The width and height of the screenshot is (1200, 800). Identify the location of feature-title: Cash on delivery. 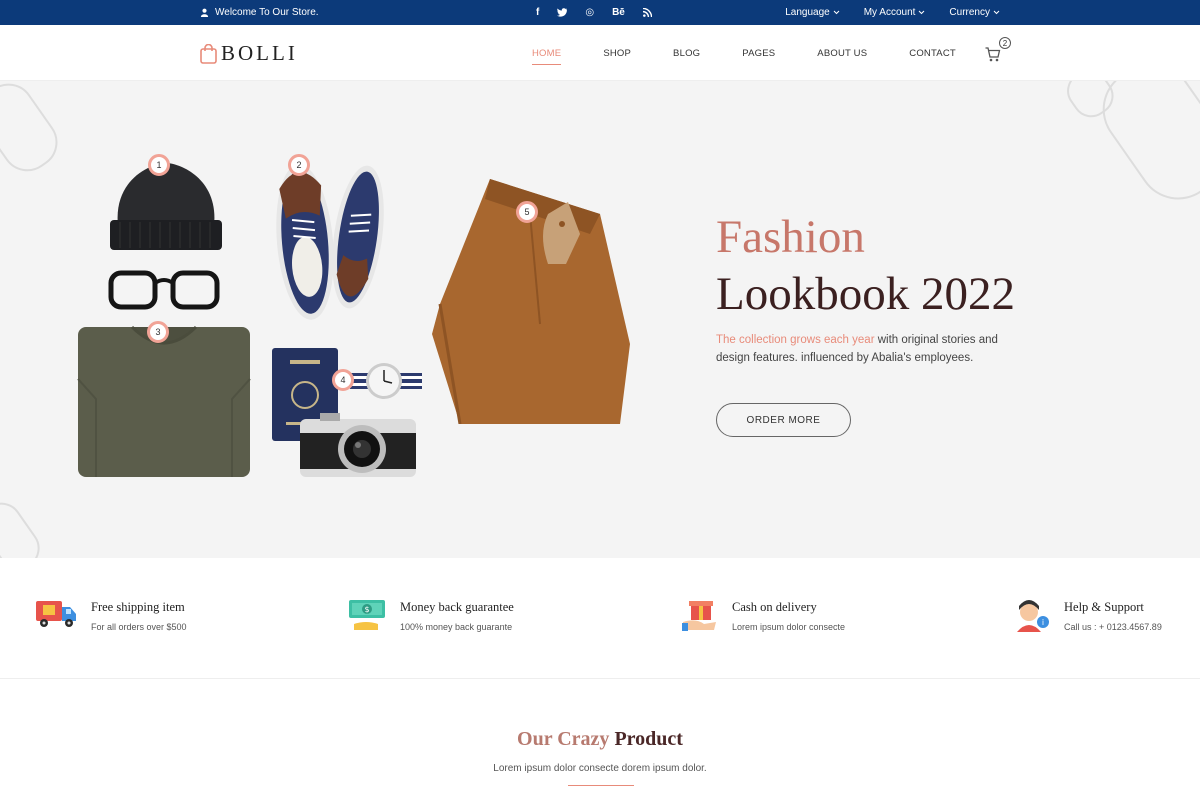
(774, 607).